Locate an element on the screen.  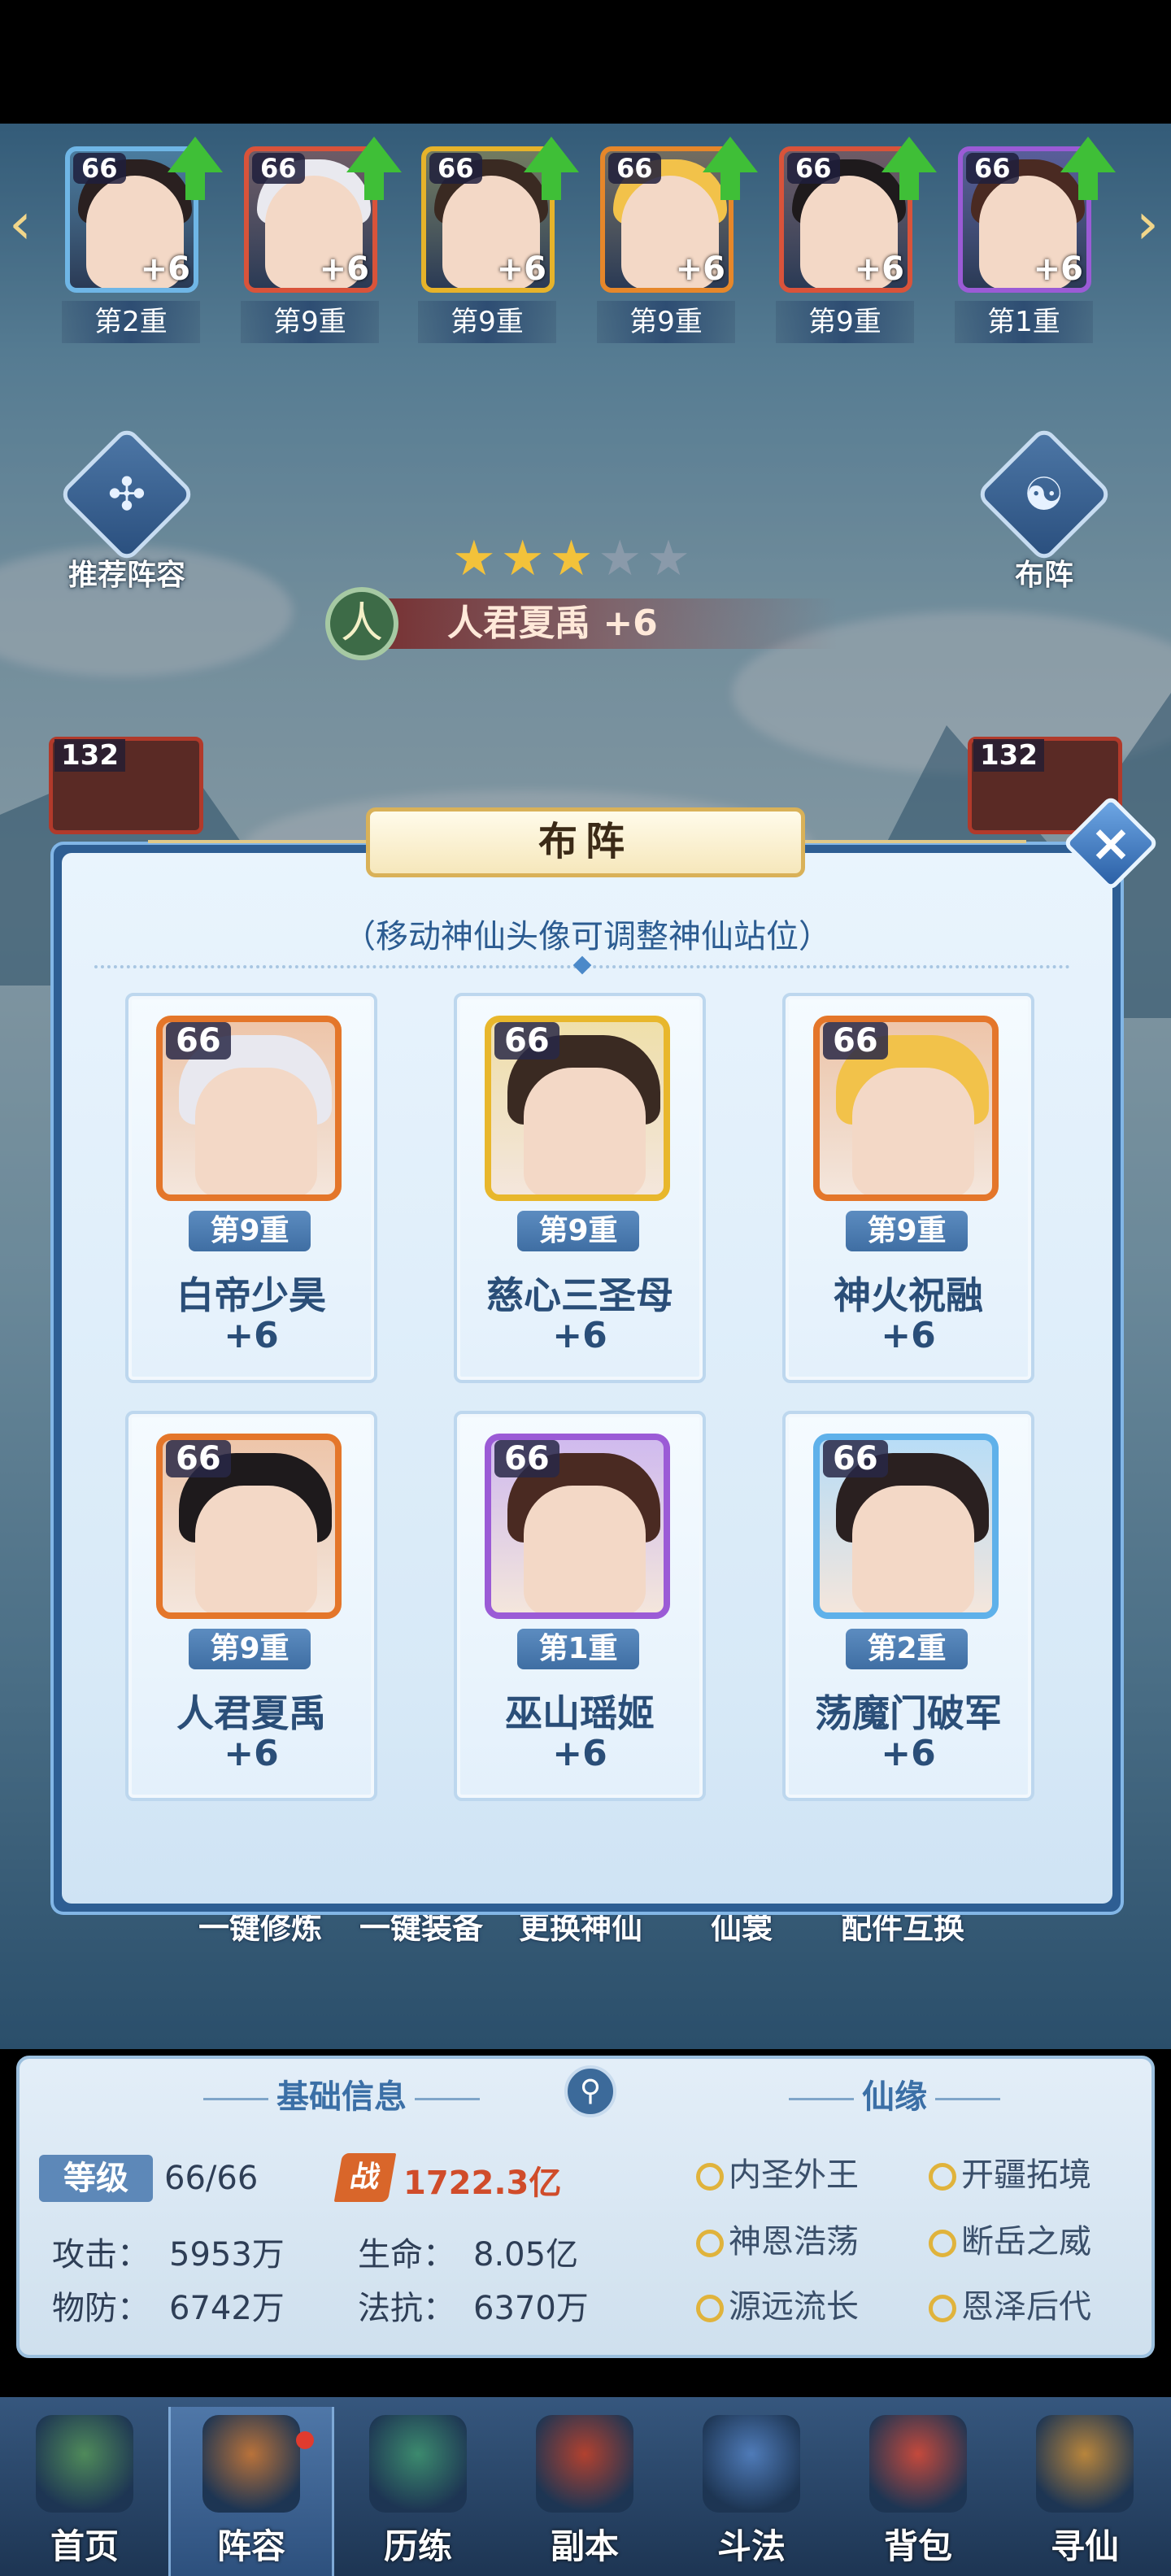
nav-tab-0: 首页 is located at coordinates (85, 2491).